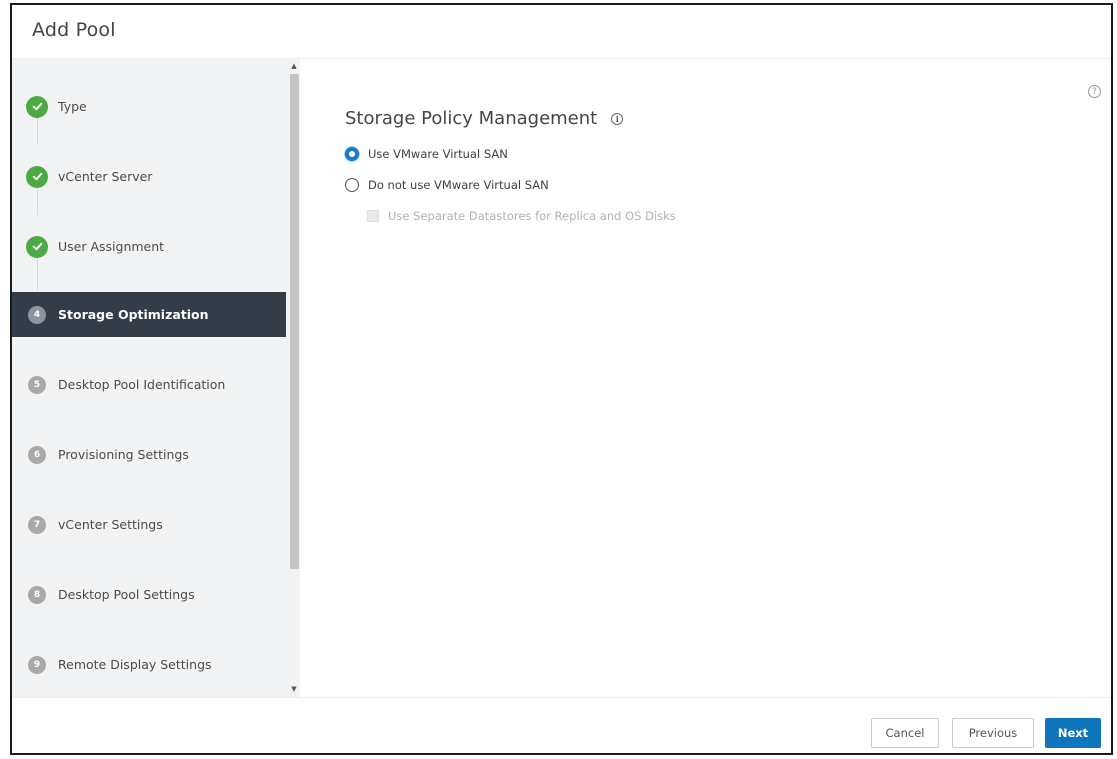  Describe the element at coordinates (74, 30) in the screenshot. I see `dialog-title: Add Pool` at that location.